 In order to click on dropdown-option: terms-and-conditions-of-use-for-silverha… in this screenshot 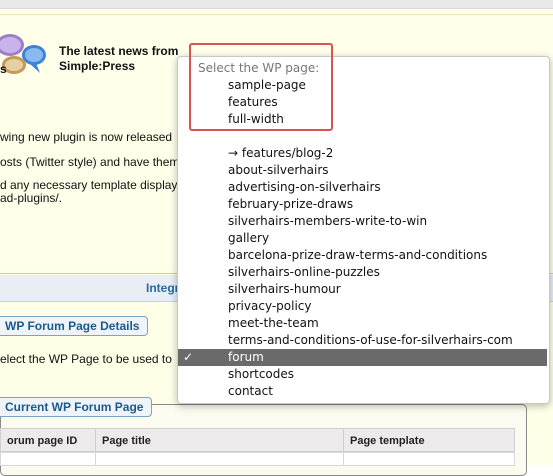, I will do `click(370, 340)`.